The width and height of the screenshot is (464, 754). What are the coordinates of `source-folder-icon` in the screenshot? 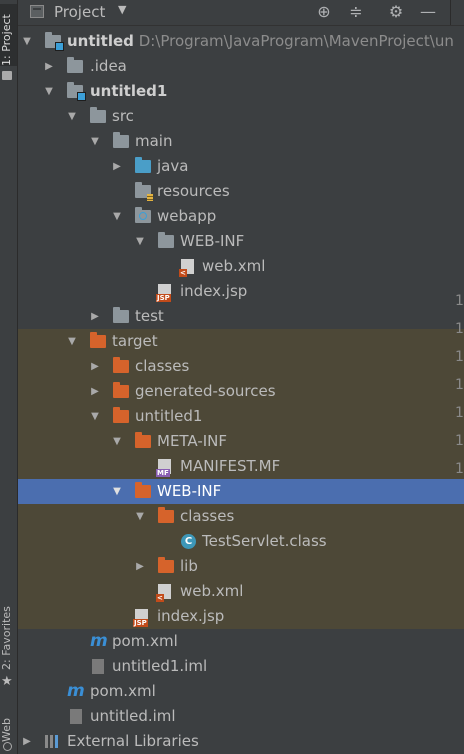 It's located at (143, 165).